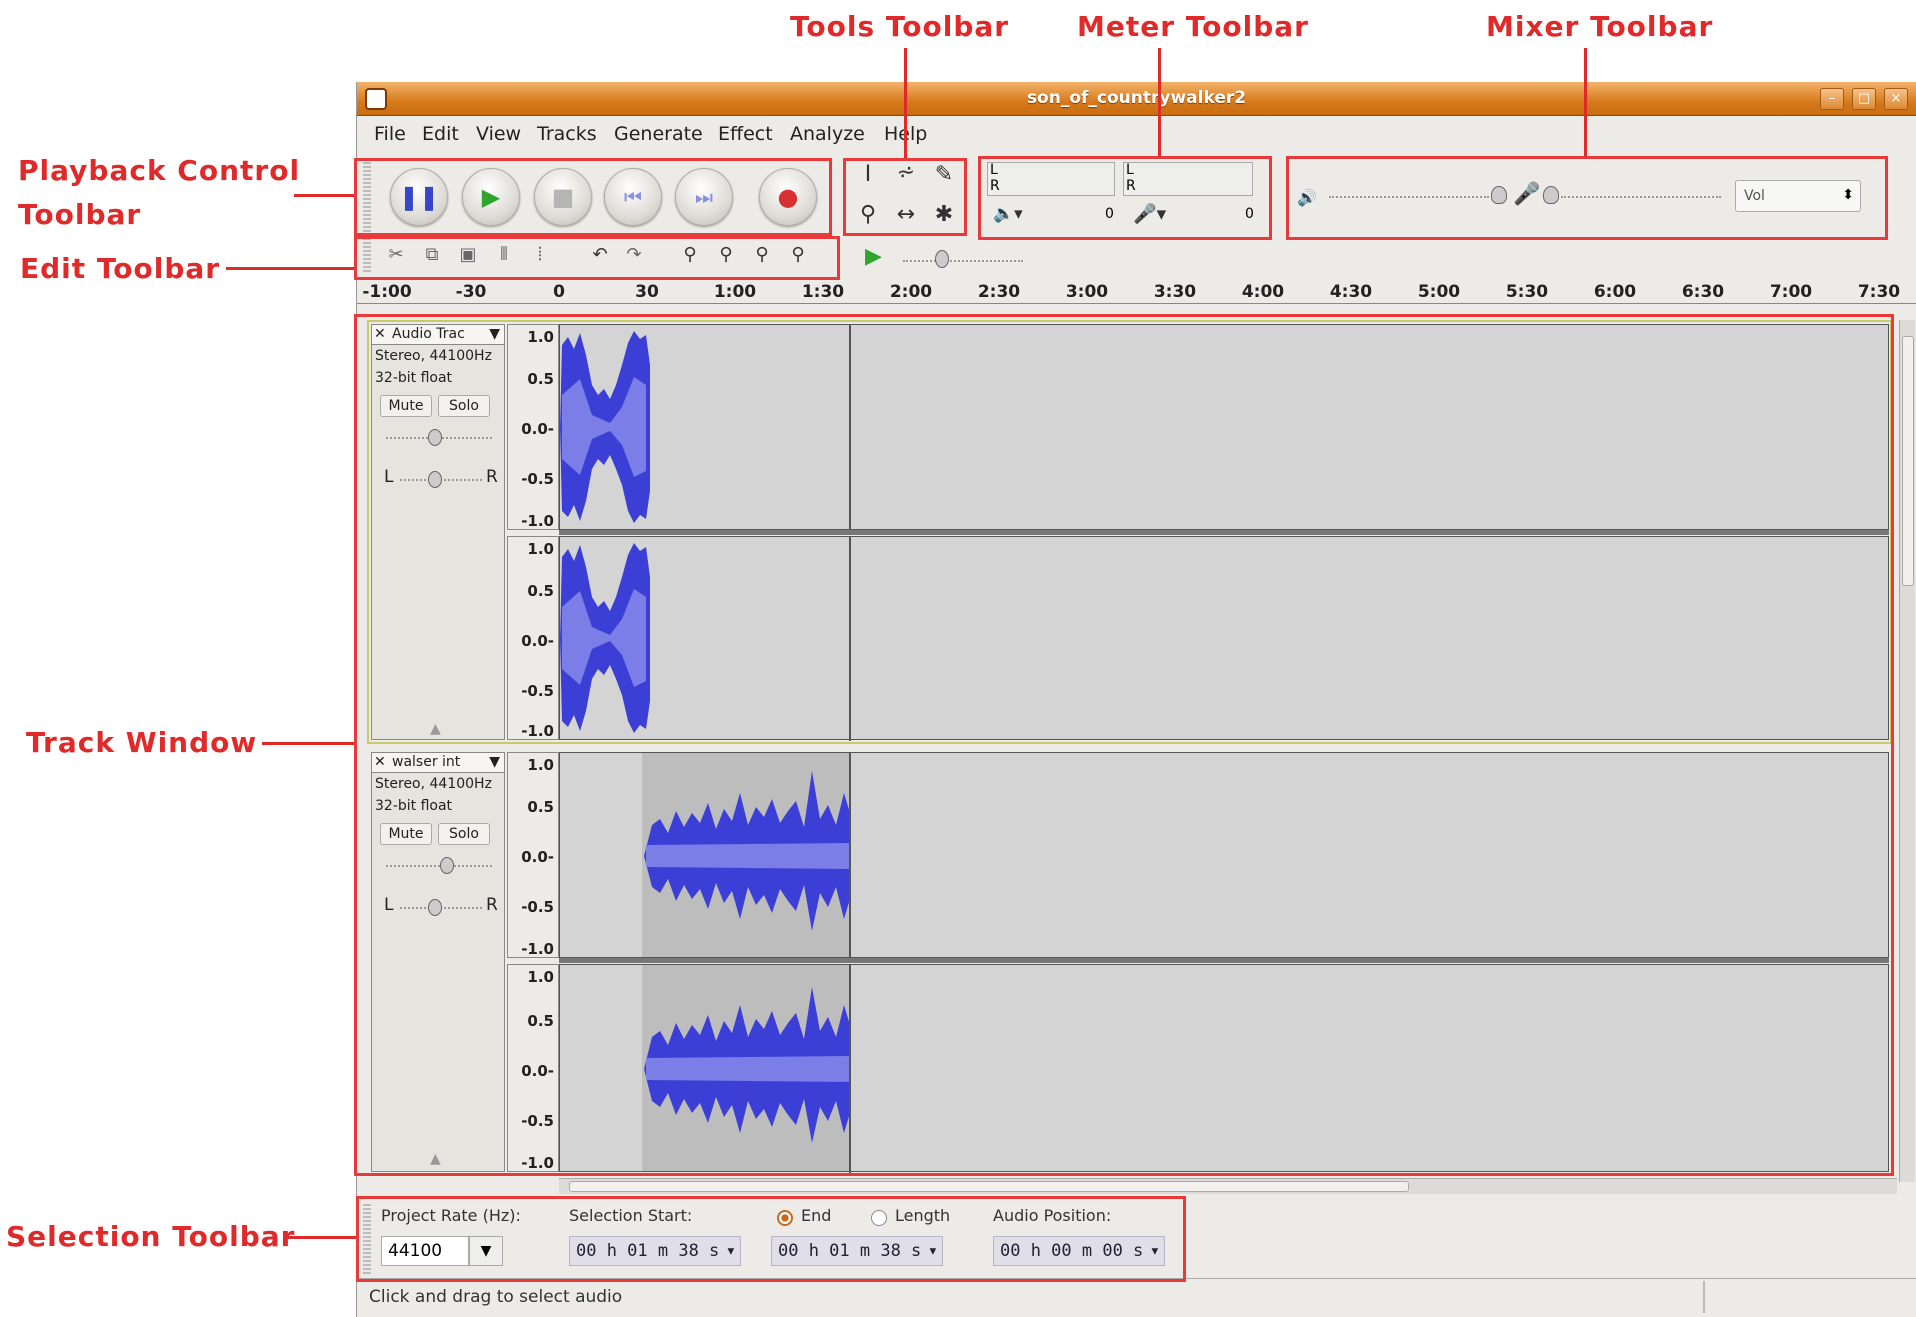 This screenshot has height=1317, width=1916. What do you see at coordinates (406, 406) in the screenshot?
I see `track-1-mute-button: Mute` at bounding box center [406, 406].